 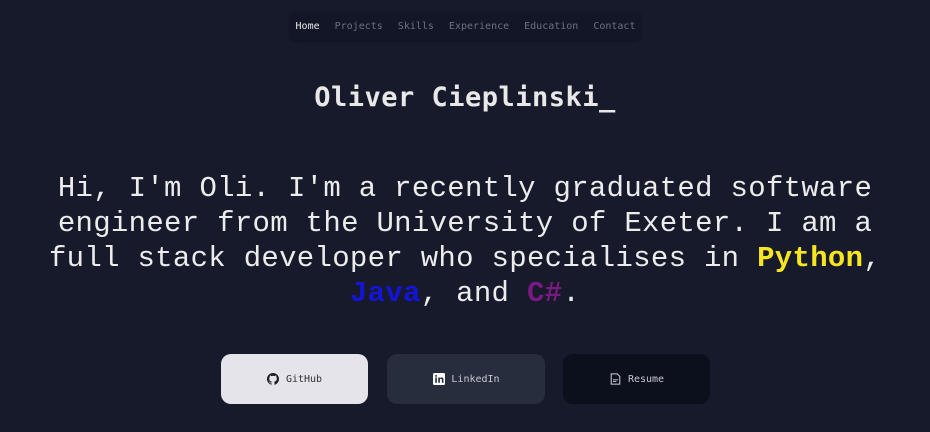 I want to click on hero-name-text: Oliver Cieplinski, so click(x=457, y=97).